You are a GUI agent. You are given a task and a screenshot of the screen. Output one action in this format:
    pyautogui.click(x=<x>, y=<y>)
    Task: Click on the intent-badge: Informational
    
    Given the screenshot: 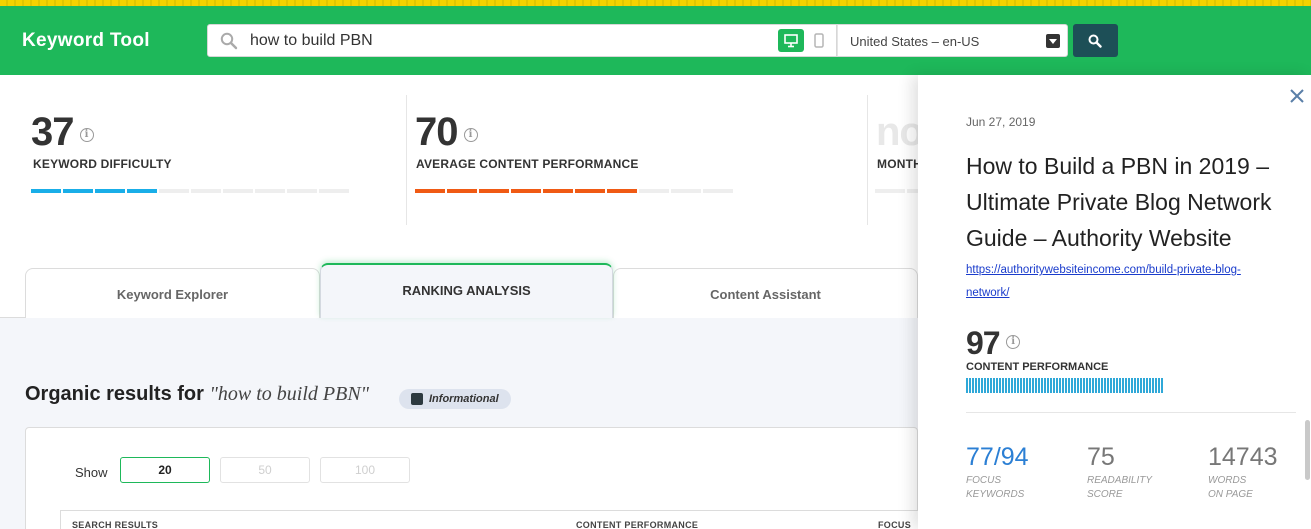 What is the action you would take?
    pyautogui.click(x=455, y=399)
    